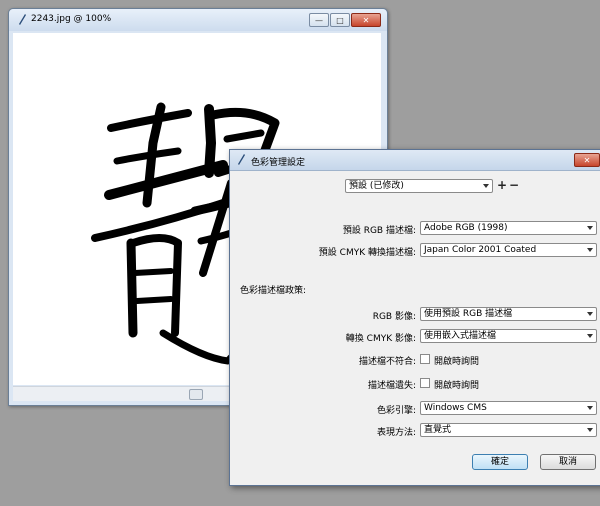 The width and height of the screenshot is (600, 506). Describe the element at coordinates (500, 462) in the screenshot. I see `ok-button: 確定` at that location.